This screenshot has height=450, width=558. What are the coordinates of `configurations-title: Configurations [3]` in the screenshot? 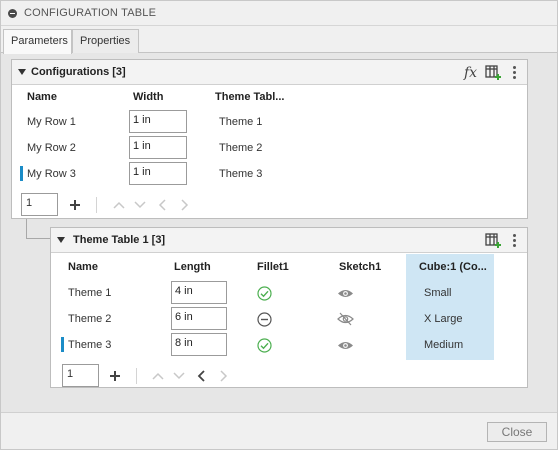 It's located at (78, 72).